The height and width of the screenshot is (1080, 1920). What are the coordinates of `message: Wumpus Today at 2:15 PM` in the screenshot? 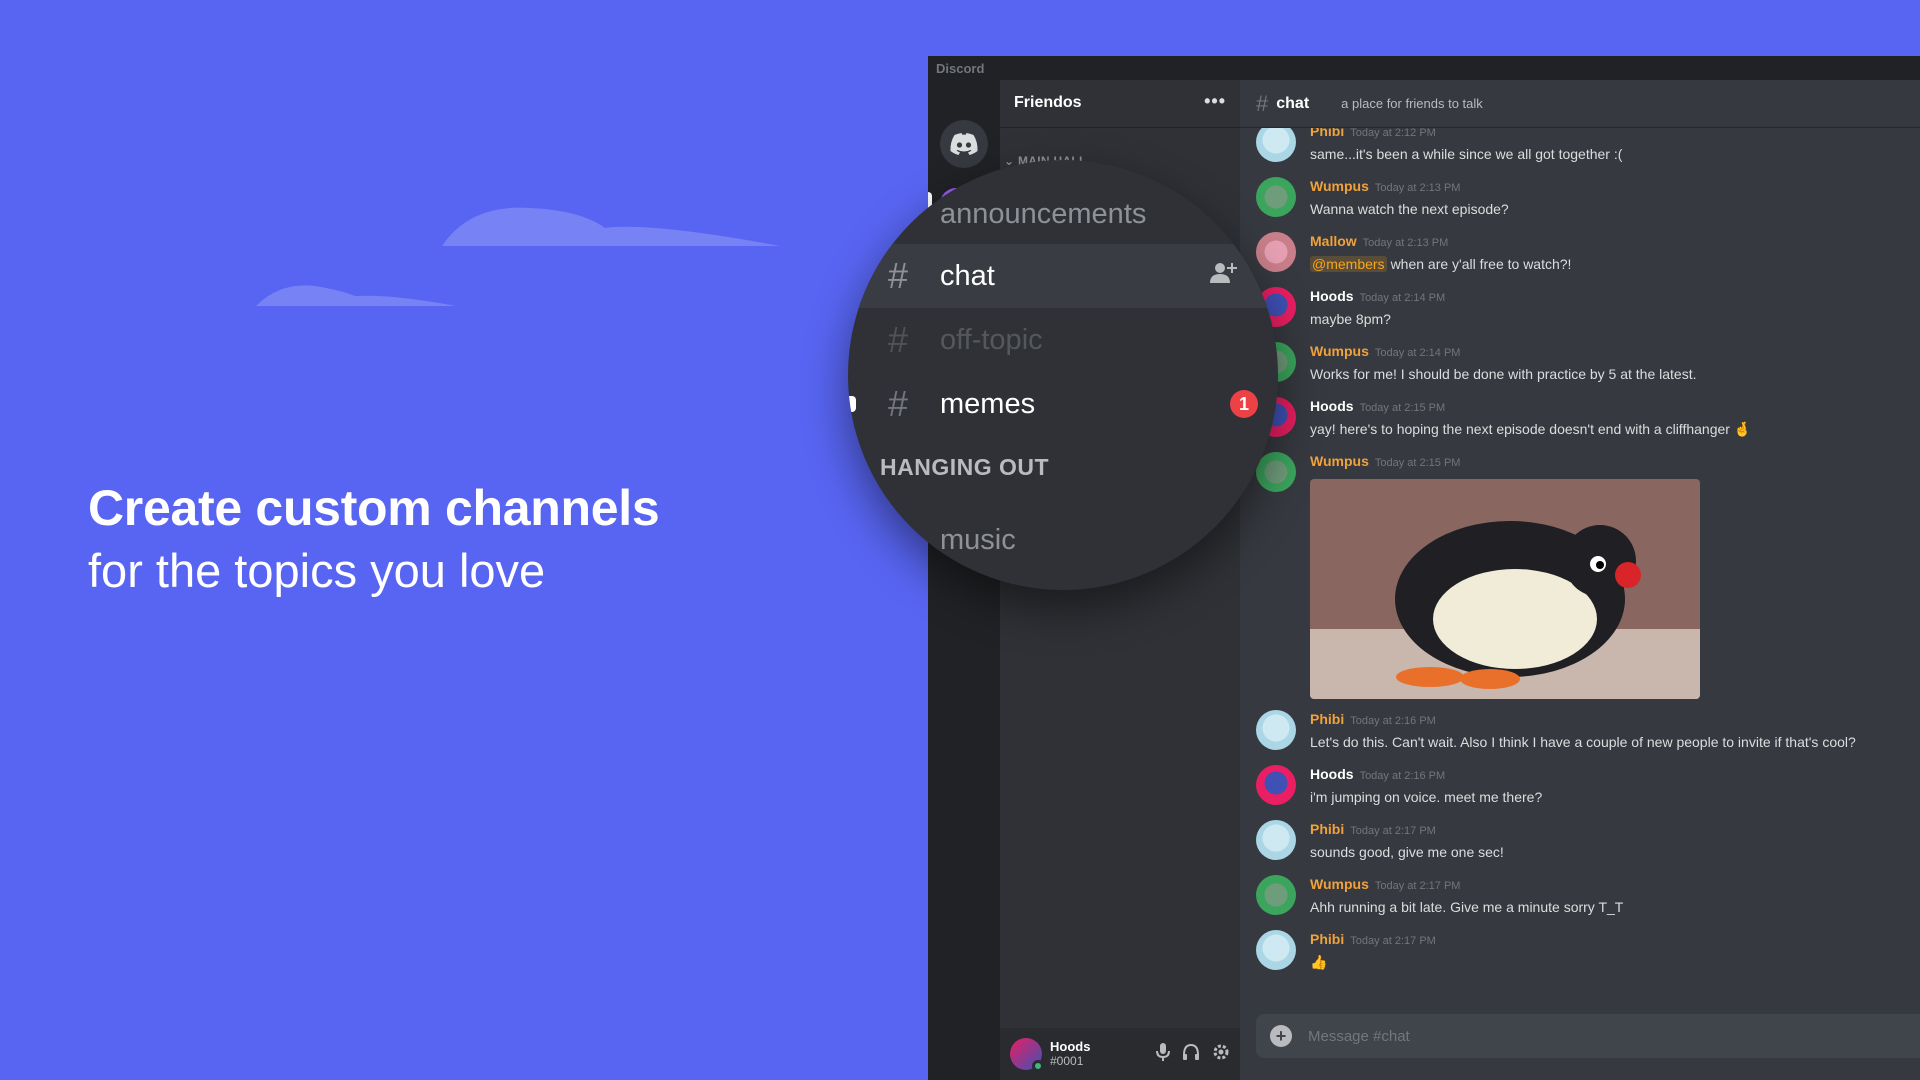 It's located at (1580, 575).